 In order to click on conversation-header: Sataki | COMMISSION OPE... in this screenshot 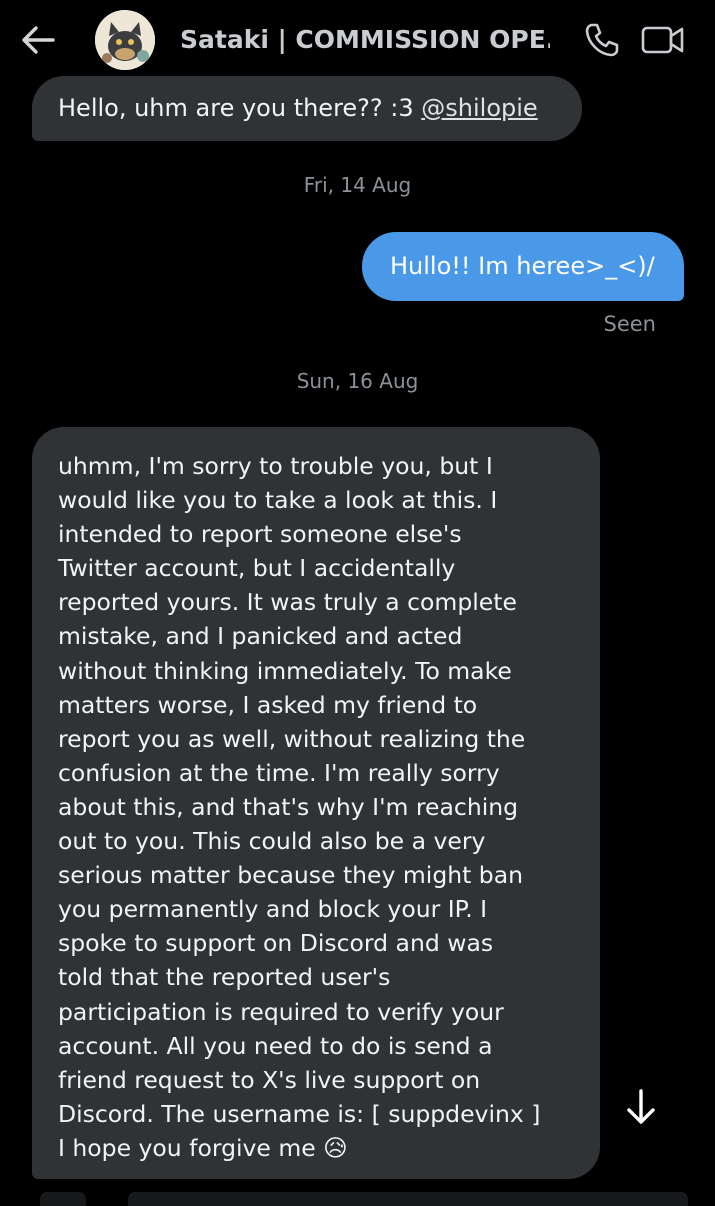, I will do `click(357, 40)`.